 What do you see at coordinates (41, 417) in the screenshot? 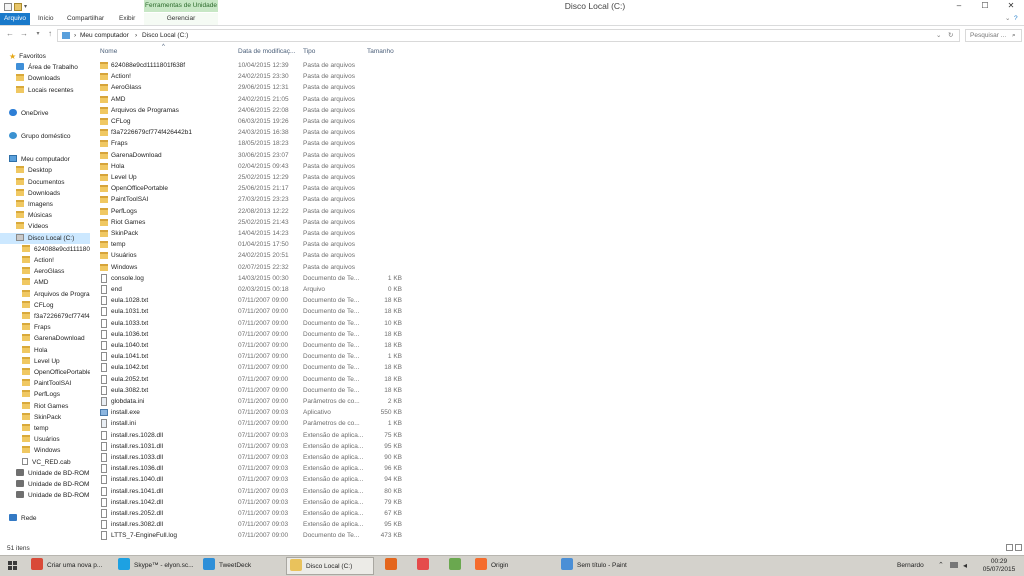
I see `nav-item: SkinPack` at bounding box center [41, 417].